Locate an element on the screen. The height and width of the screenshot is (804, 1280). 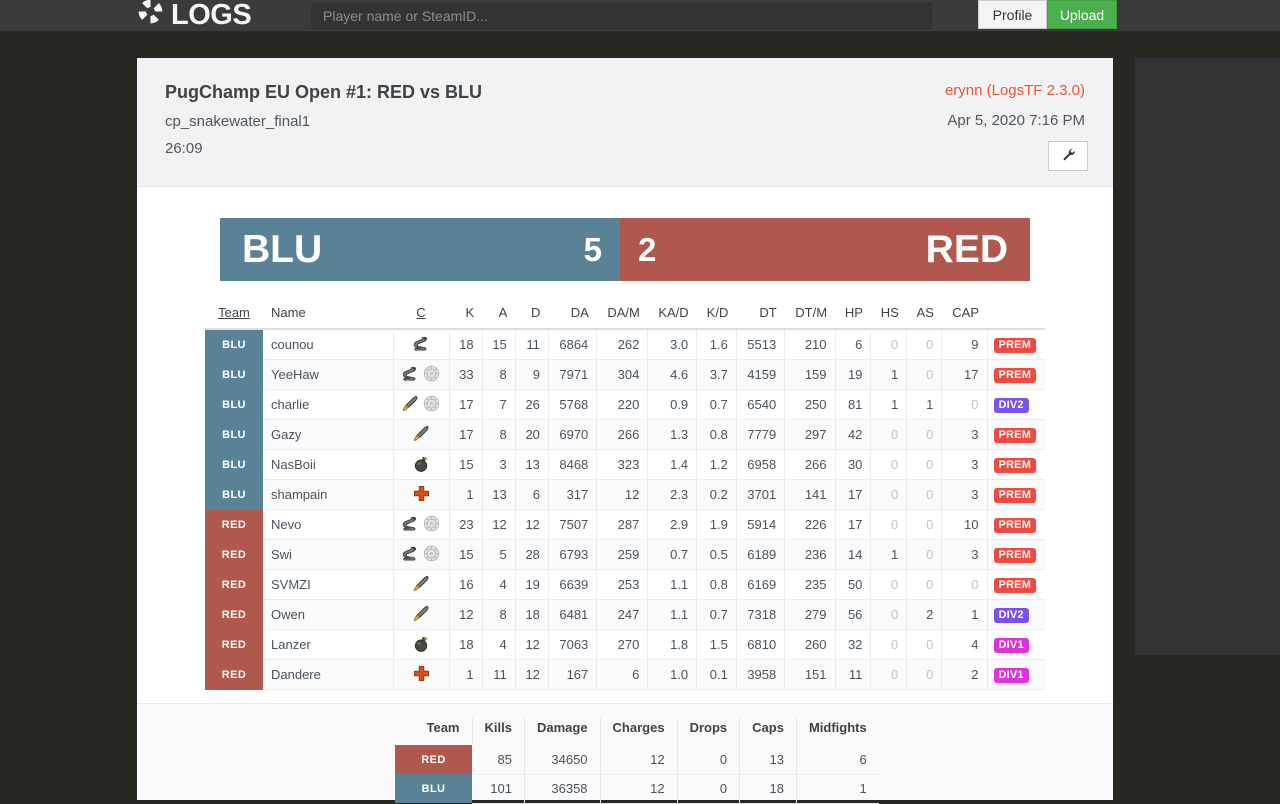
player-name-cell: NasBoii is located at coordinates (328, 464).